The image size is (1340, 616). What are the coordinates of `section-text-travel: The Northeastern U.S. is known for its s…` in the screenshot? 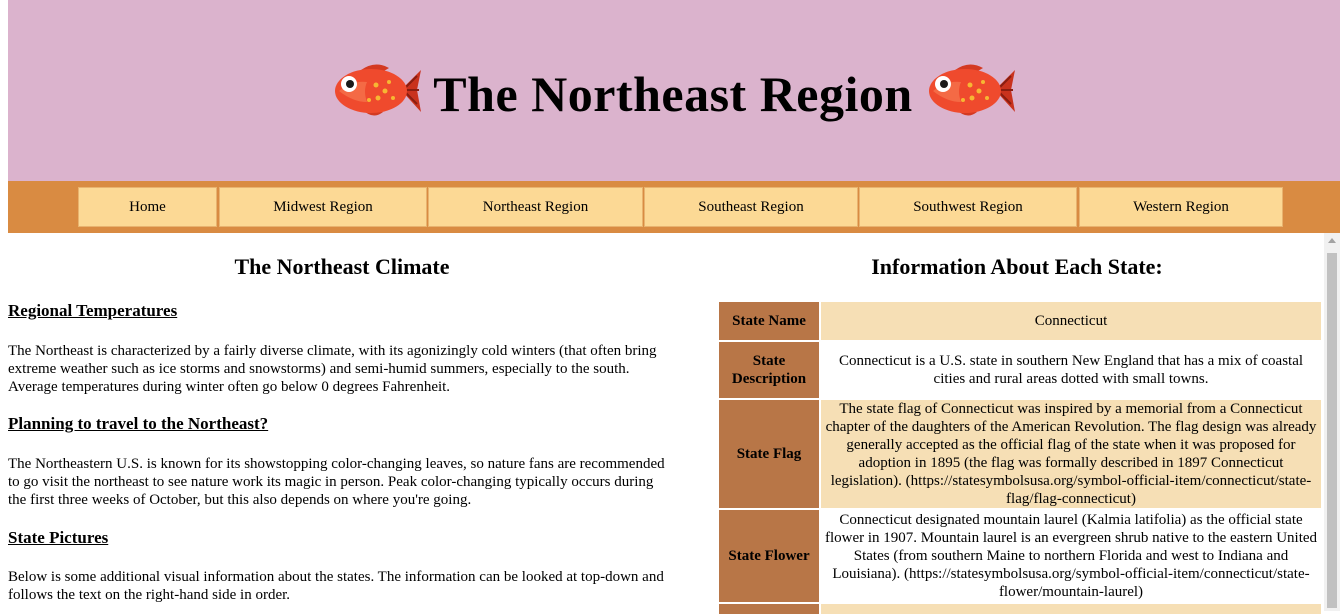 It's located at (336, 482).